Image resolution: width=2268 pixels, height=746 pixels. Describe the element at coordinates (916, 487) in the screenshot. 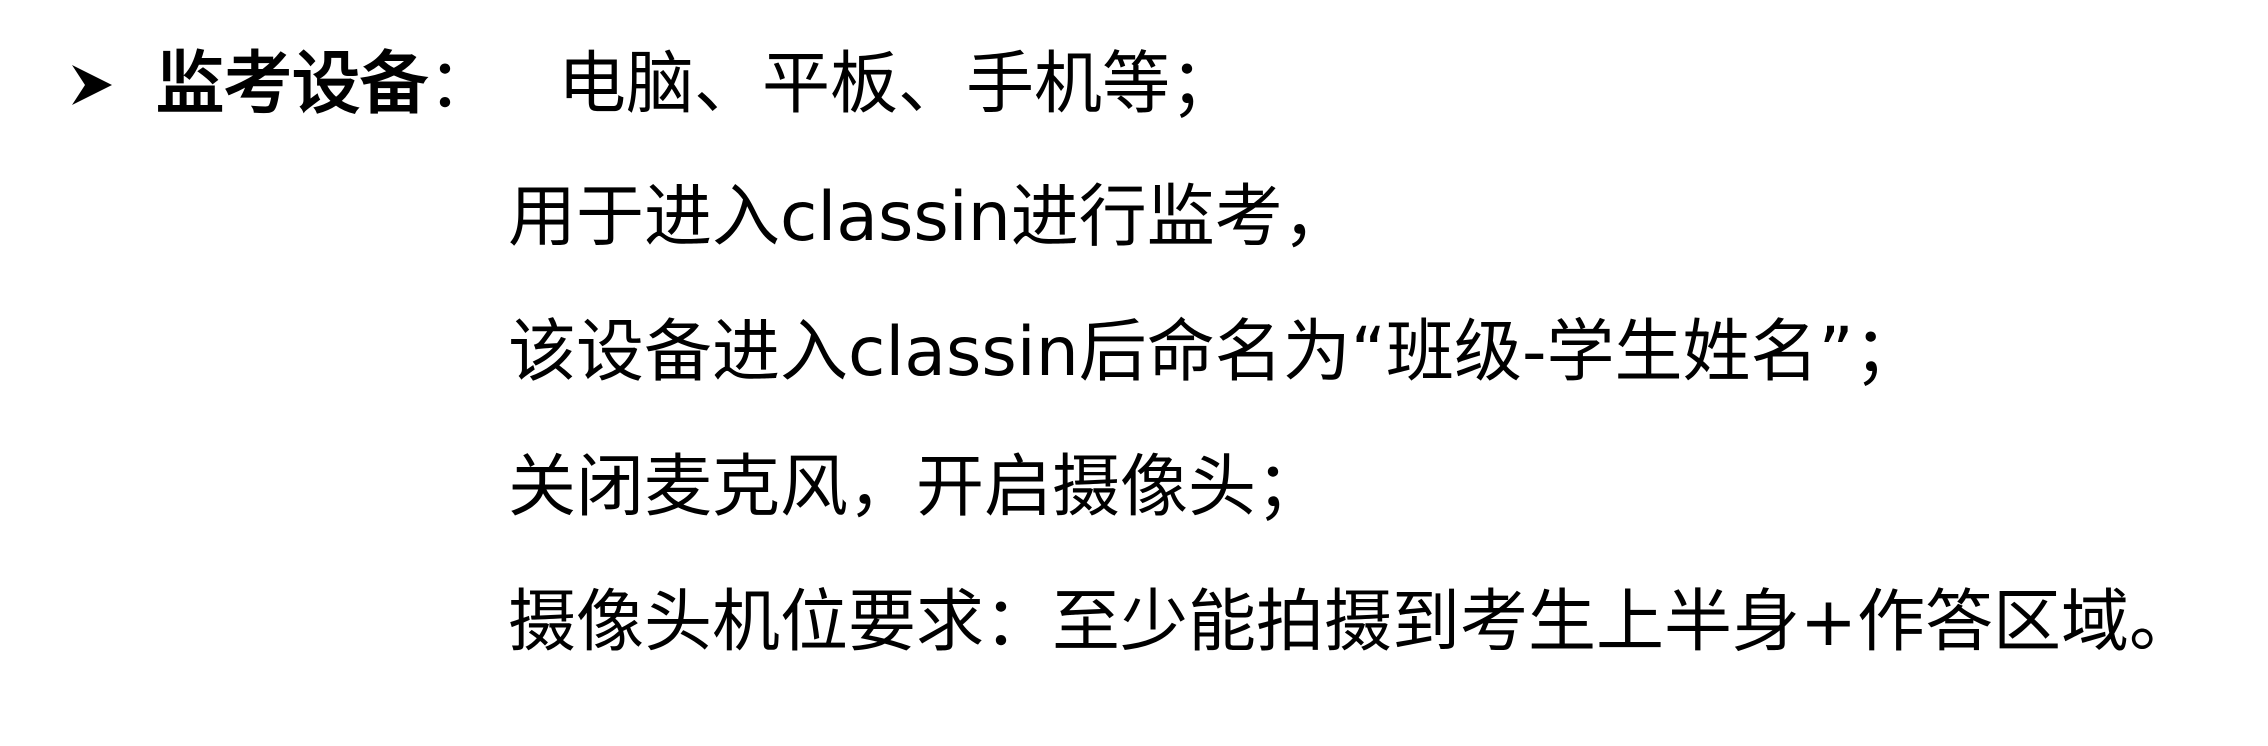

I see `detail-line-mic-camera: 关闭麦克风，开启摄像头；` at that location.